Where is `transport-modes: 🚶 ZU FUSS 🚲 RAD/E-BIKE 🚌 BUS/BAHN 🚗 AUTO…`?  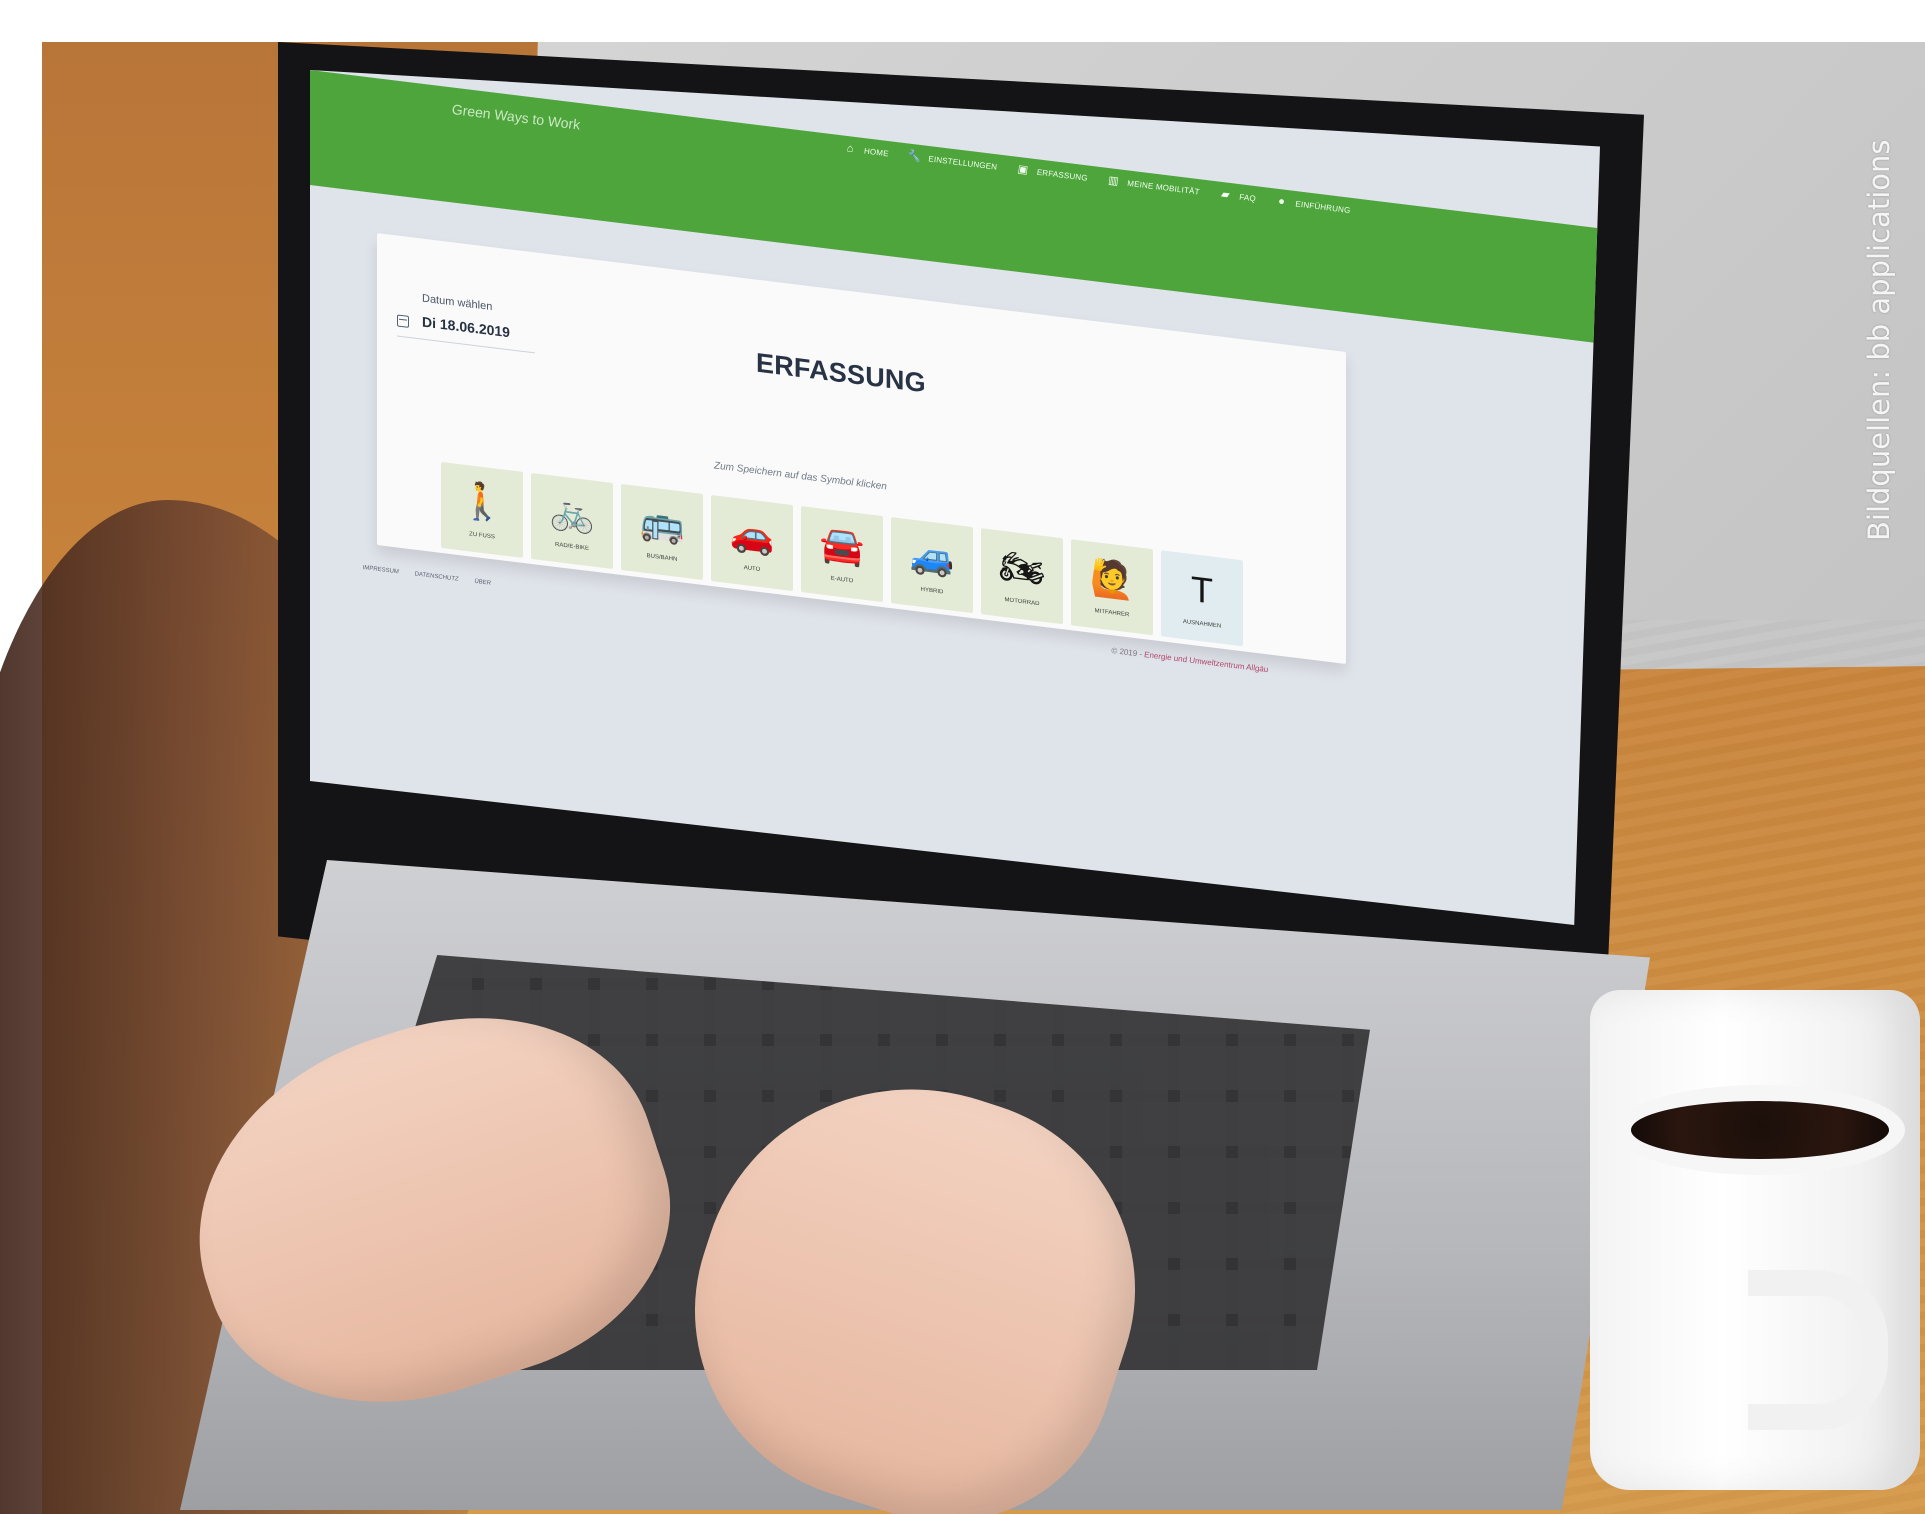
transport-modes: 🚶 ZU FUSS 🚲 RAD/E-BIKE 🚌 BUS/BAHN 🚗 AUTO… is located at coordinates (842, 554).